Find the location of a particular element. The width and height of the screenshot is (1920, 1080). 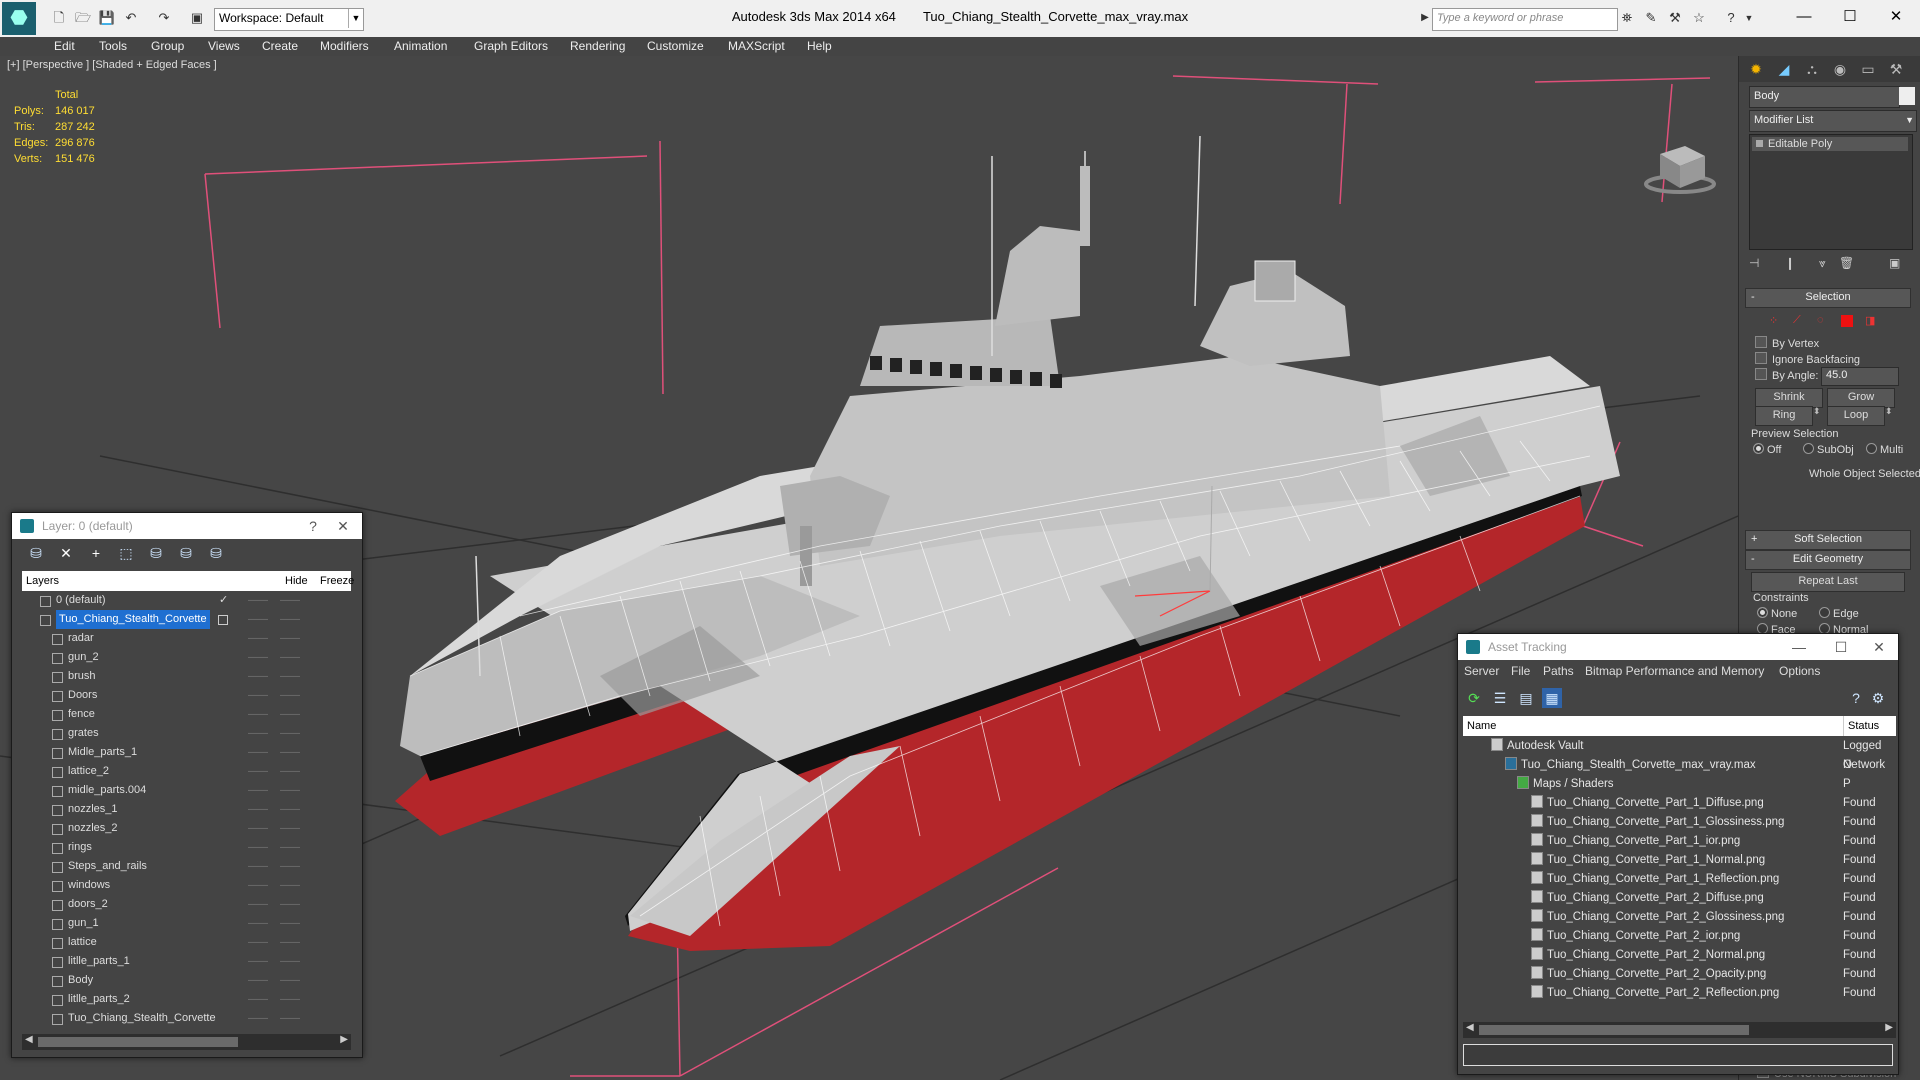

layer-row: lattice_2 —— —— is located at coordinates (161, 771).